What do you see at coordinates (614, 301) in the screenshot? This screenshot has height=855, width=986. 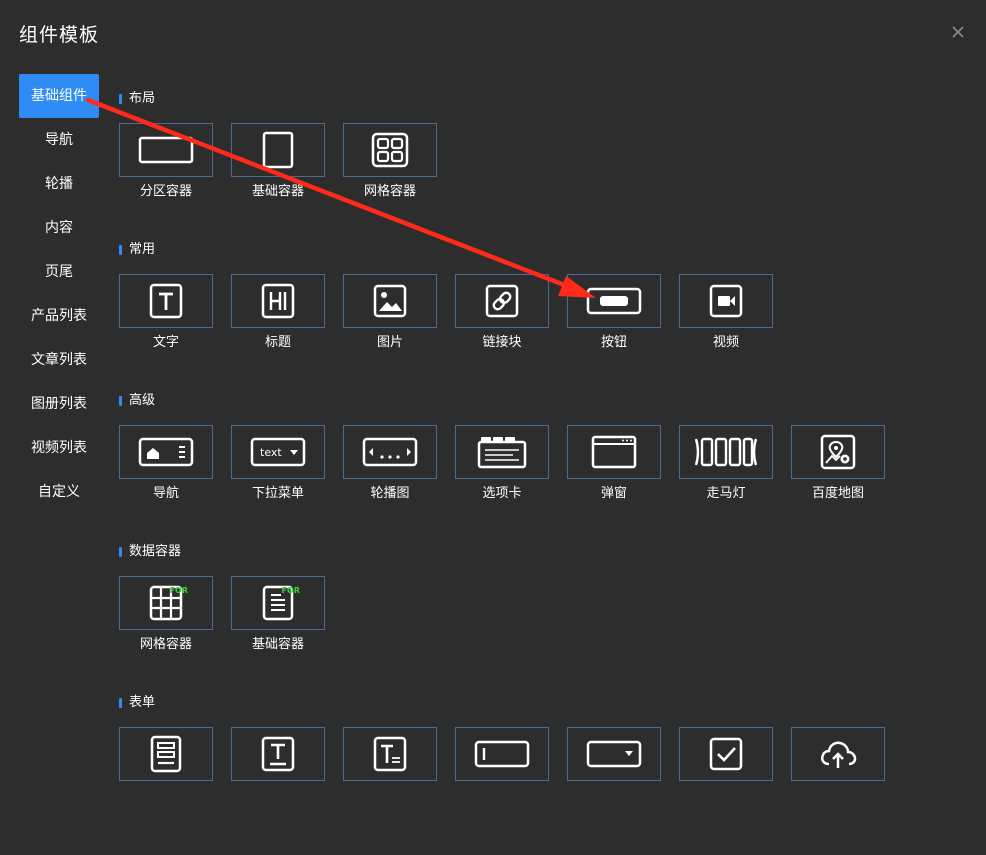 I see `button-icon` at bounding box center [614, 301].